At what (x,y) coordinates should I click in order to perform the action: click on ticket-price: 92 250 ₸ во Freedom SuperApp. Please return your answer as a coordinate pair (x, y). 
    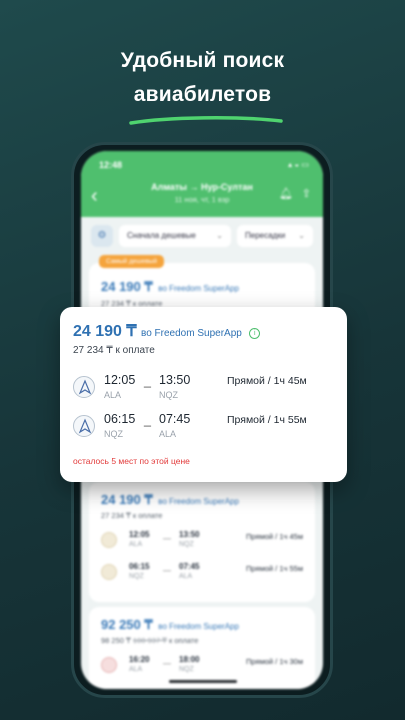
    Looking at the image, I should click on (170, 625).